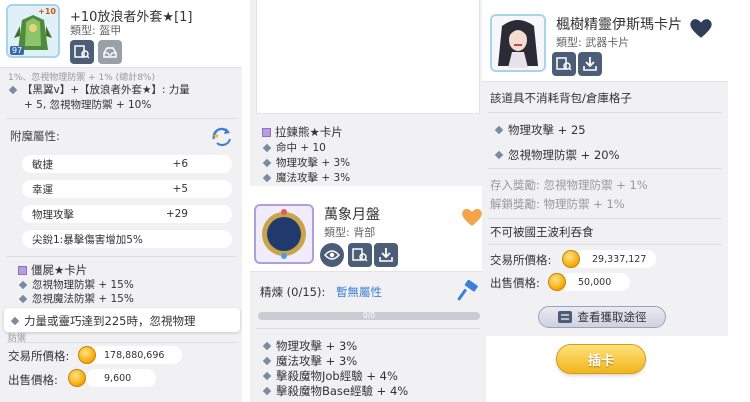 The height and width of the screenshot is (402, 750). What do you see at coordinates (561, 98) in the screenshot?
I see `inventory-note: 該道具不消耗背包/倉庫格子` at bounding box center [561, 98].